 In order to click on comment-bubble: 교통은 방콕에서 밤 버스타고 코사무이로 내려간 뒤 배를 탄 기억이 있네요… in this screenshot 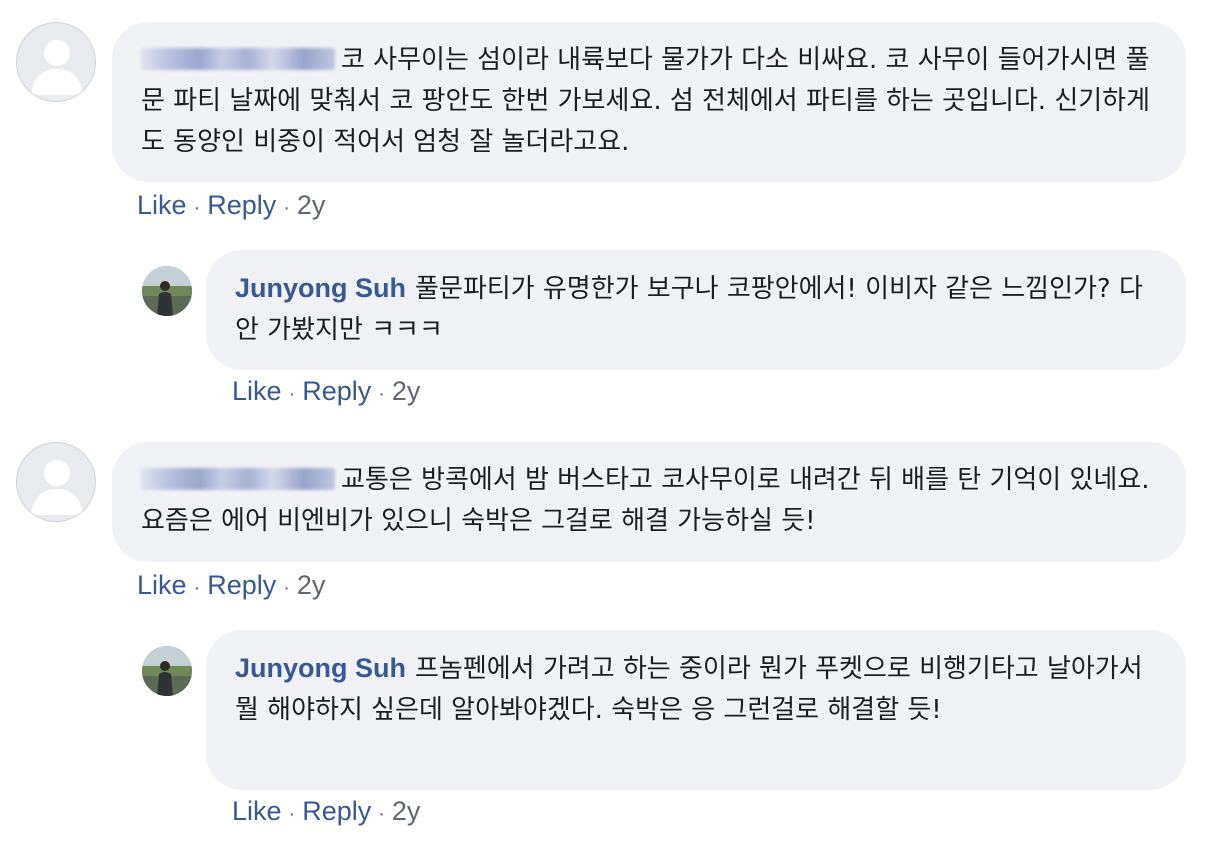, I will do `click(649, 502)`.